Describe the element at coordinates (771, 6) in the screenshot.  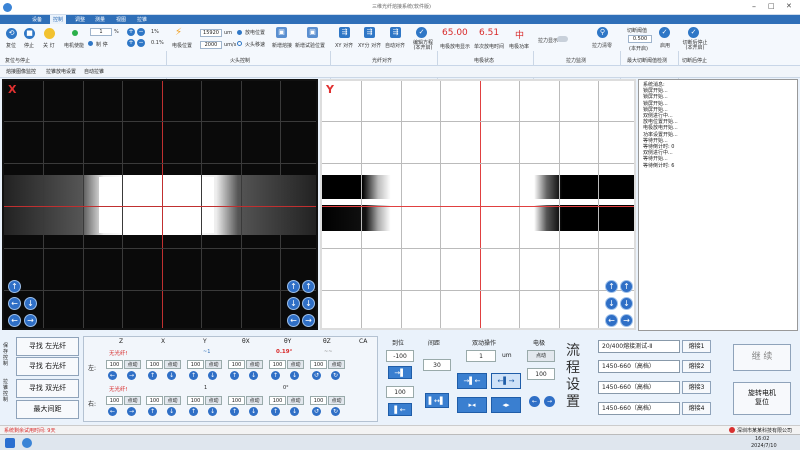
I see `maximize-button: □` at that location.